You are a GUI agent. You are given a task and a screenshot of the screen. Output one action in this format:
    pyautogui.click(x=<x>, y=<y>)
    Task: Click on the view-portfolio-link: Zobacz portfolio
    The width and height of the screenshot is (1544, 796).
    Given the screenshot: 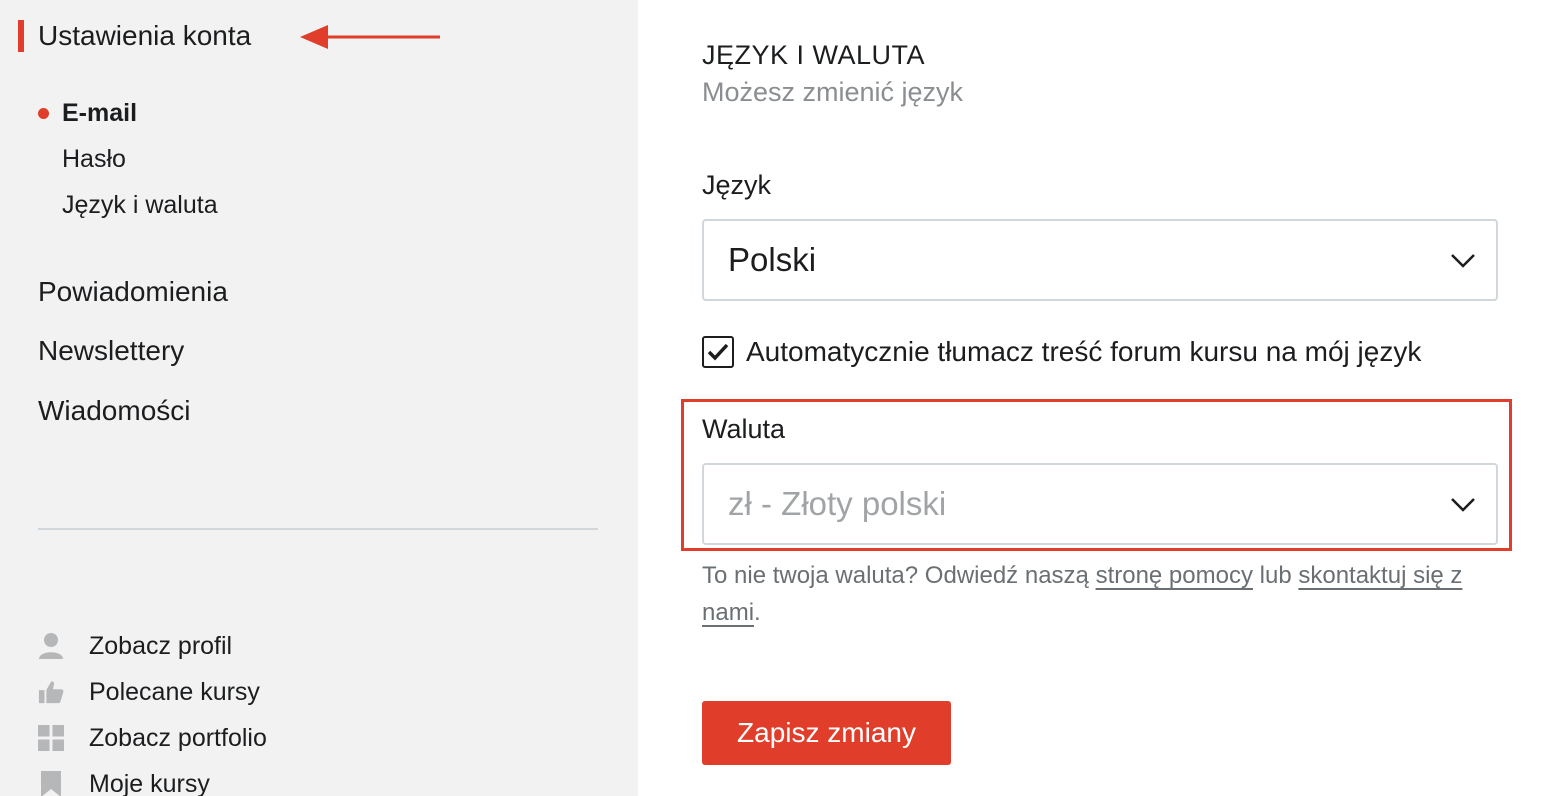 What is the action you would take?
    pyautogui.click(x=152, y=738)
    